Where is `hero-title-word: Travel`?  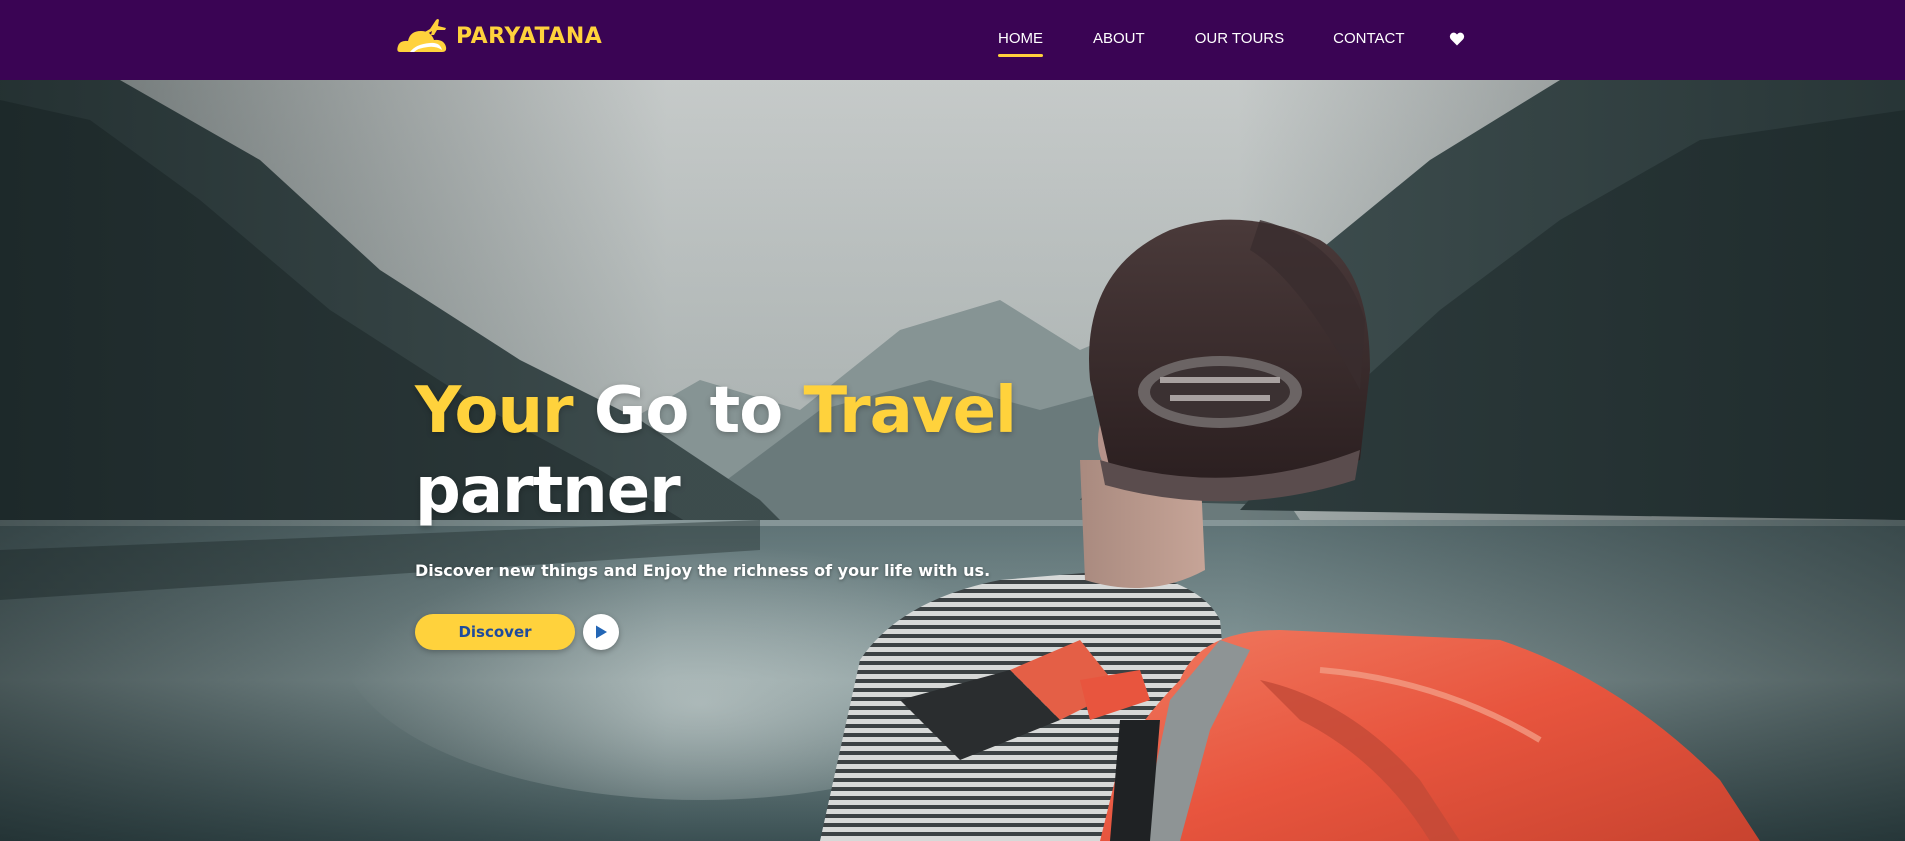
hero-title-word: Travel is located at coordinates (909, 411).